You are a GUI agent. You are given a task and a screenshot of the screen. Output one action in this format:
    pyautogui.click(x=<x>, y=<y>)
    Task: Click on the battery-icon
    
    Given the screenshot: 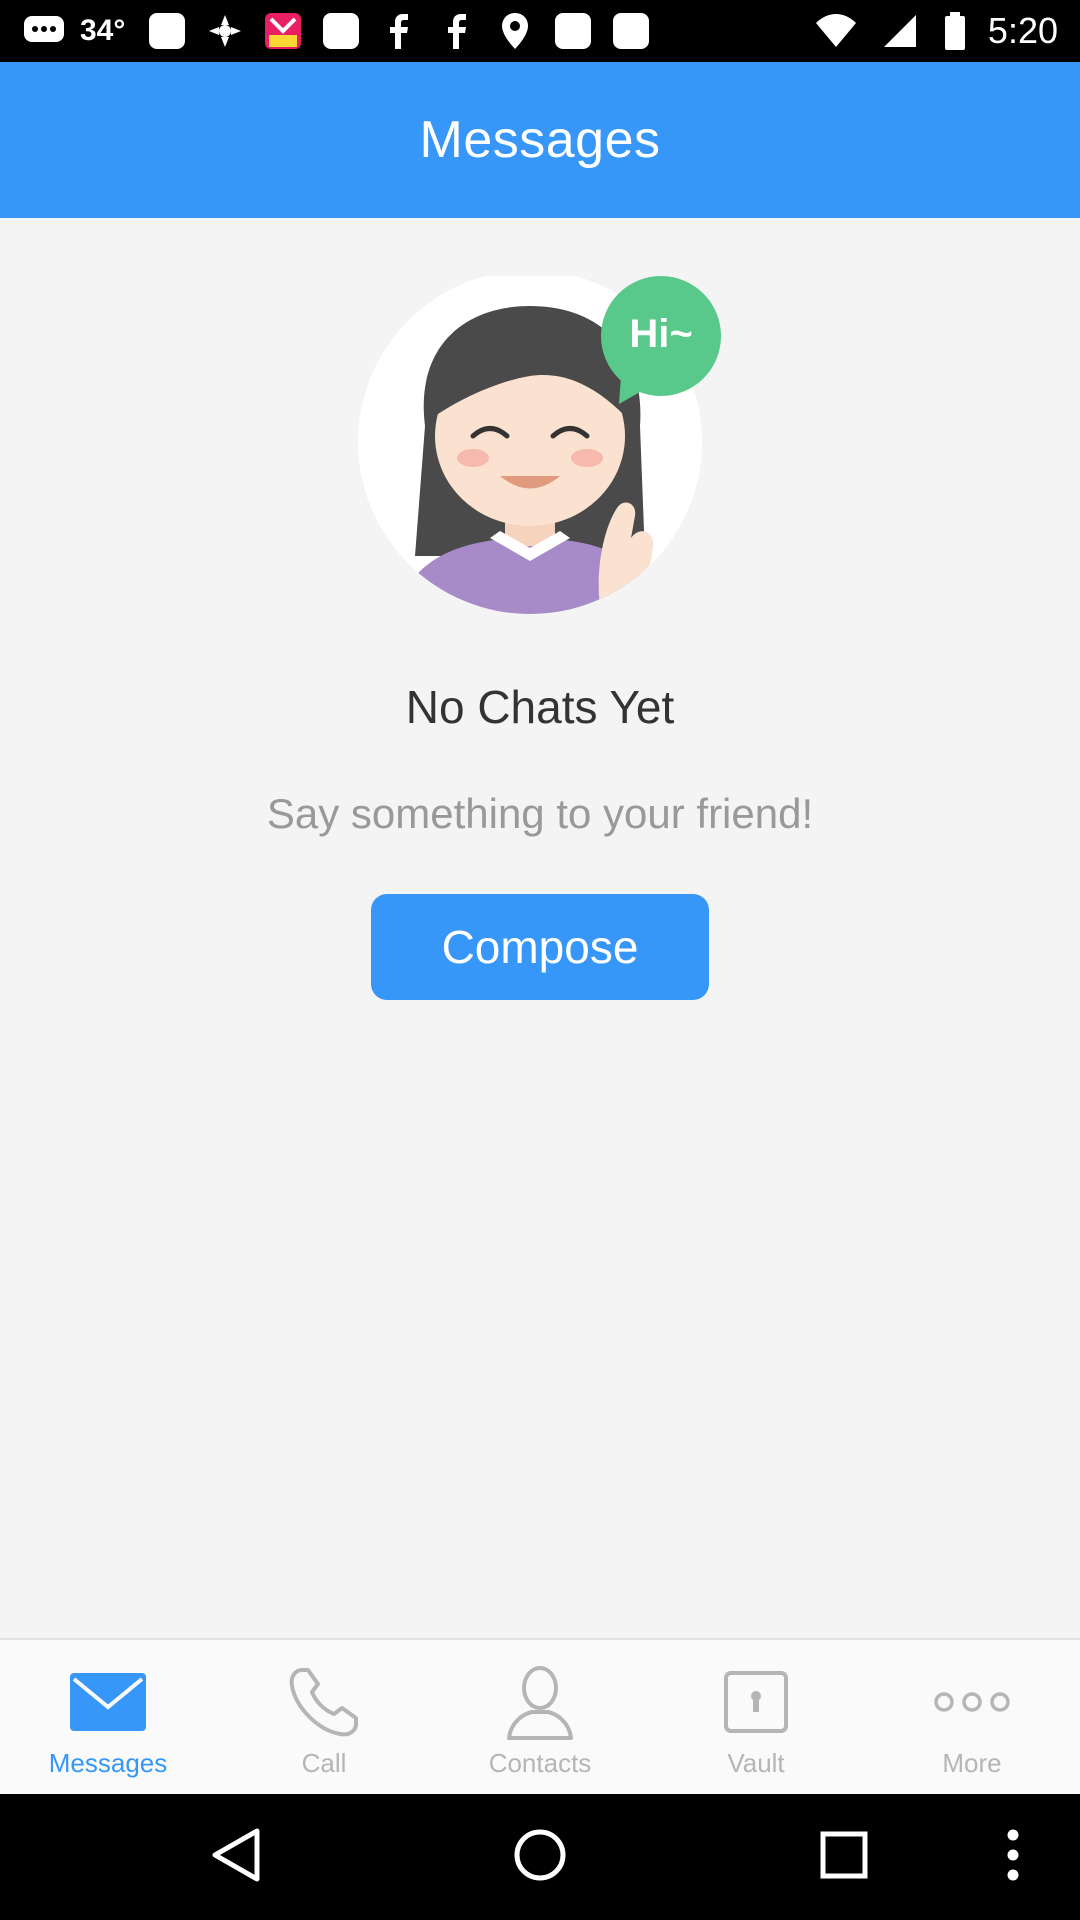 What is the action you would take?
    pyautogui.click(x=955, y=31)
    